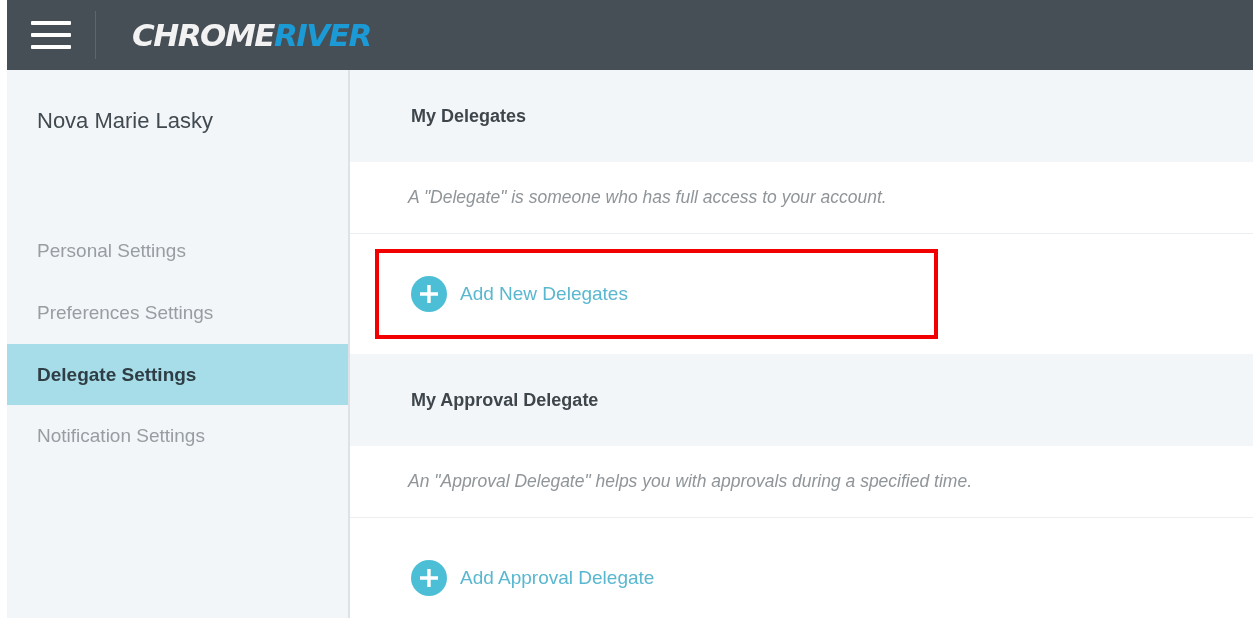 Image resolution: width=1253 pixels, height=618 pixels. What do you see at coordinates (251, 35) in the screenshot?
I see `logo: CHROMERIVER` at bounding box center [251, 35].